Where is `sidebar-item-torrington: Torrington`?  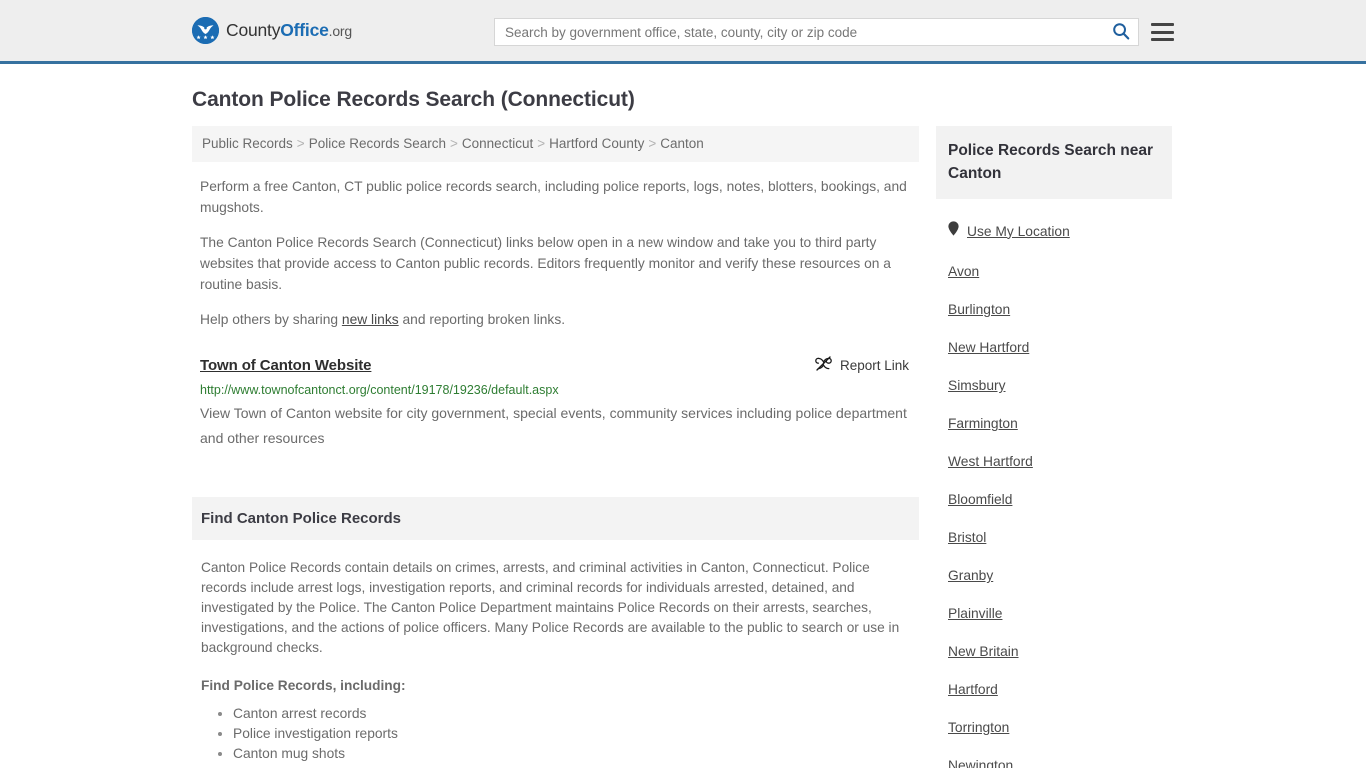
sidebar-item-torrington: Torrington is located at coordinates (1054, 727).